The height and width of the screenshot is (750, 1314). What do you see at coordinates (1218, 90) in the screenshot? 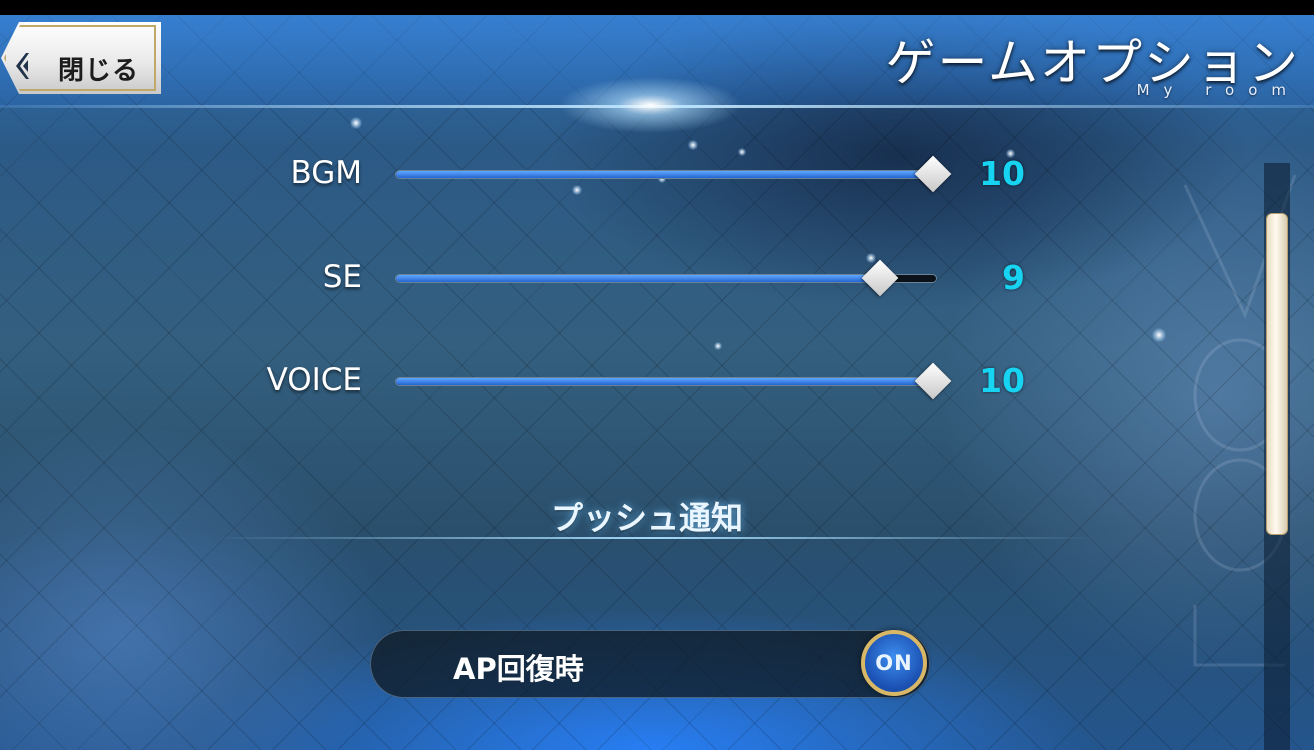
I see `page-subtitle: My room` at bounding box center [1218, 90].